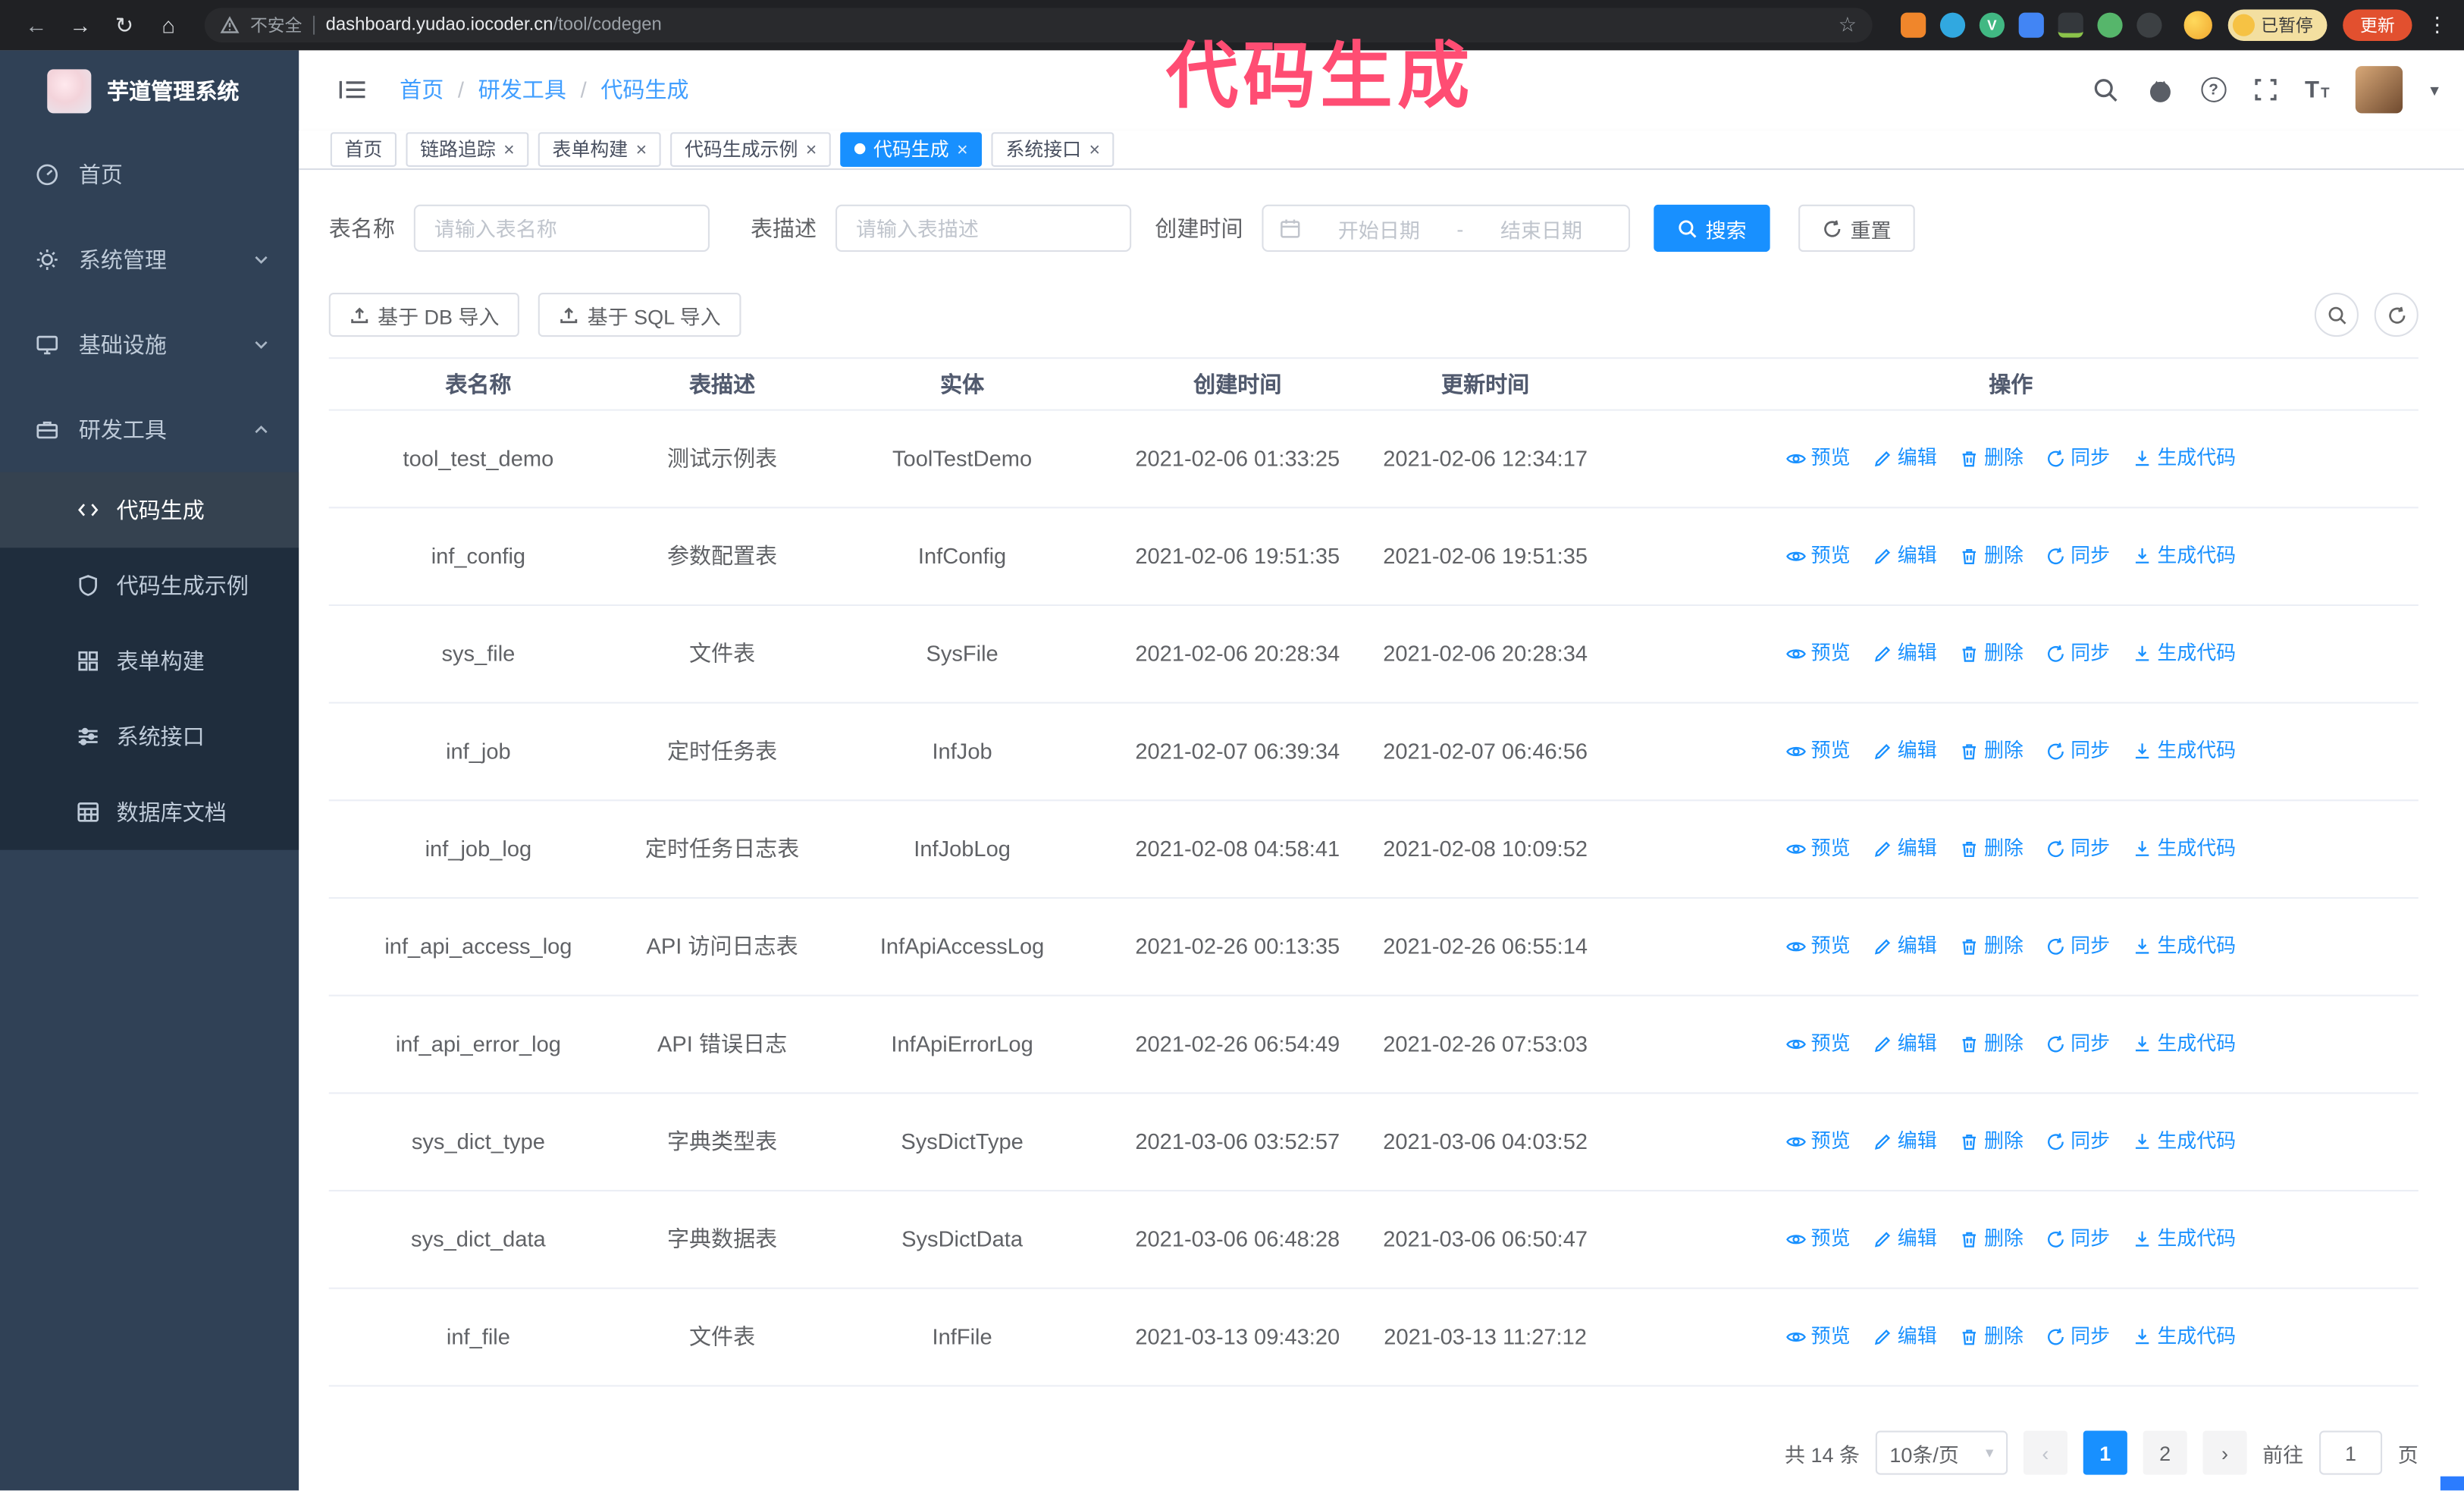 The height and width of the screenshot is (1491, 2464). What do you see at coordinates (150, 736) in the screenshot?
I see `sidebar-subitem-system-api: 系统接口` at bounding box center [150, 736].